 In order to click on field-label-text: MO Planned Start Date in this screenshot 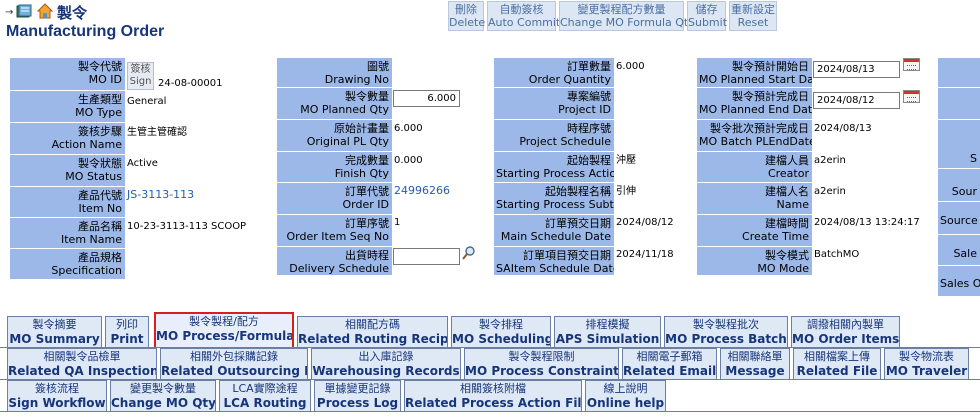, I will do `click(755, 79)`.